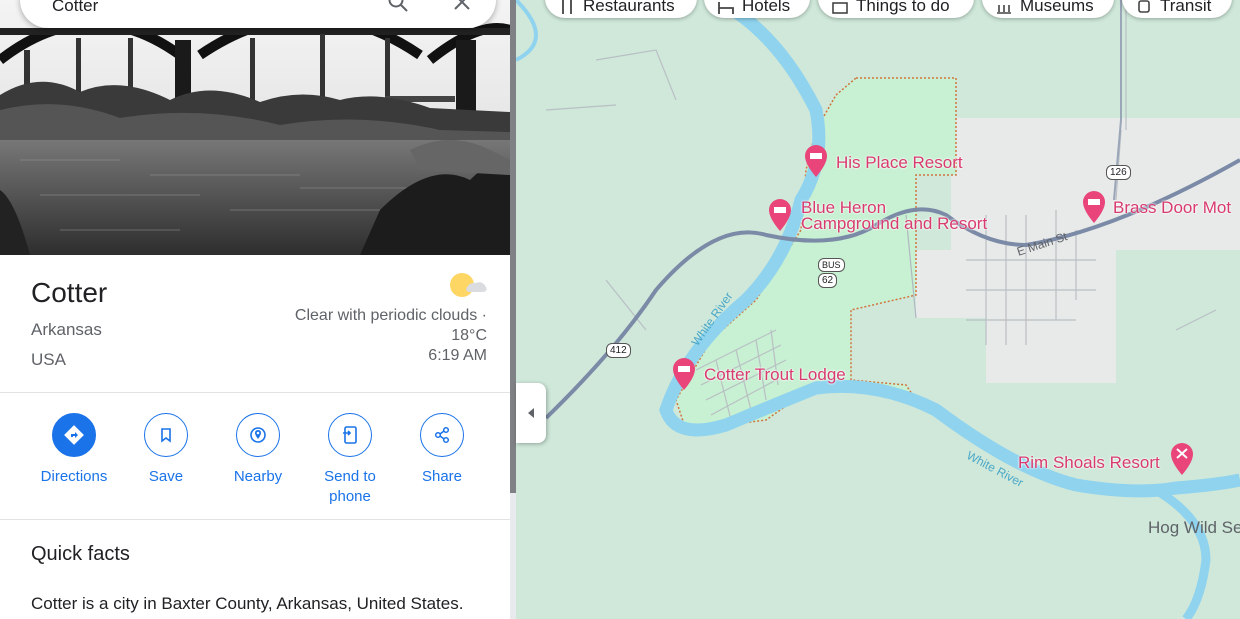  I want to click on chip-things-to-do: Things to do, so click(896, 9).